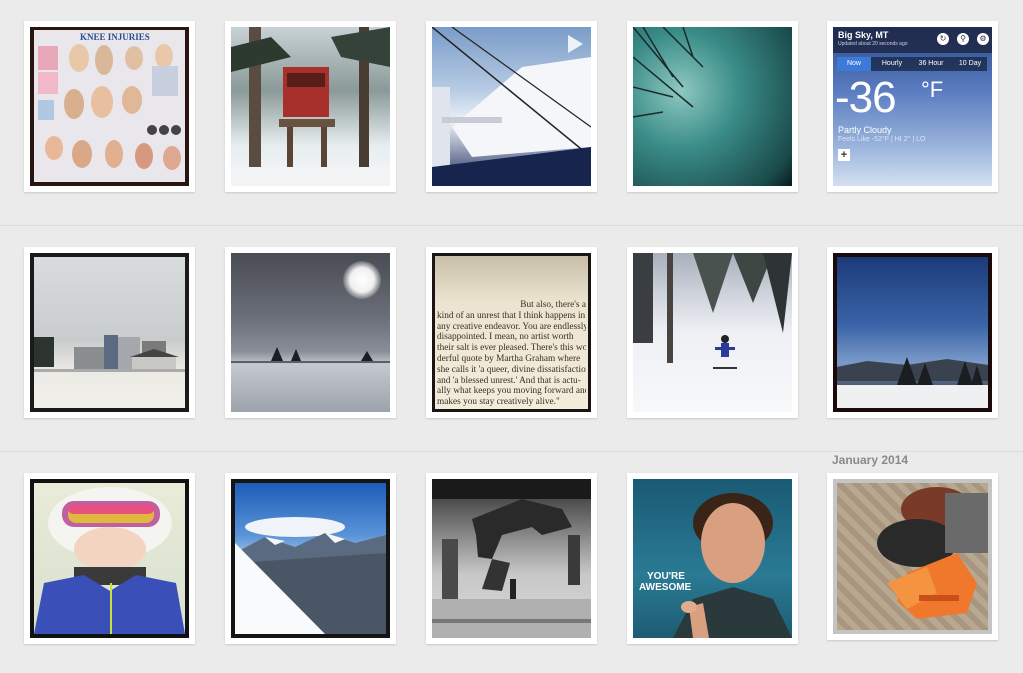  What do you see at coordinates (963, 39) in the screenshot?
I see `search-icon: ⚲` at bounding box center [963, 39].